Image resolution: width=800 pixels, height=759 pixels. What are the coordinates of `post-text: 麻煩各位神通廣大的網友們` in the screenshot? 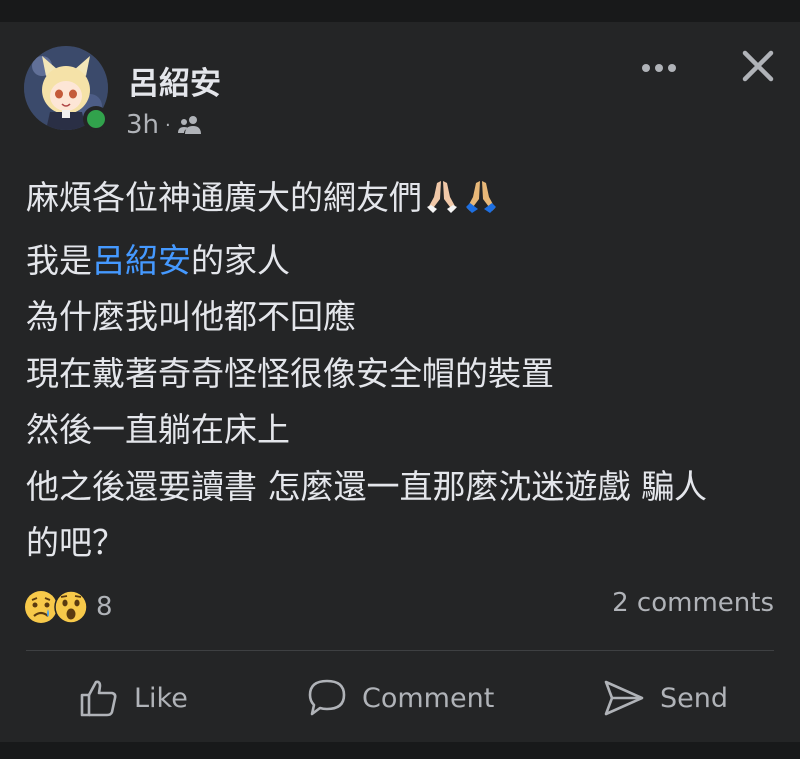 It's located at (224, 197).